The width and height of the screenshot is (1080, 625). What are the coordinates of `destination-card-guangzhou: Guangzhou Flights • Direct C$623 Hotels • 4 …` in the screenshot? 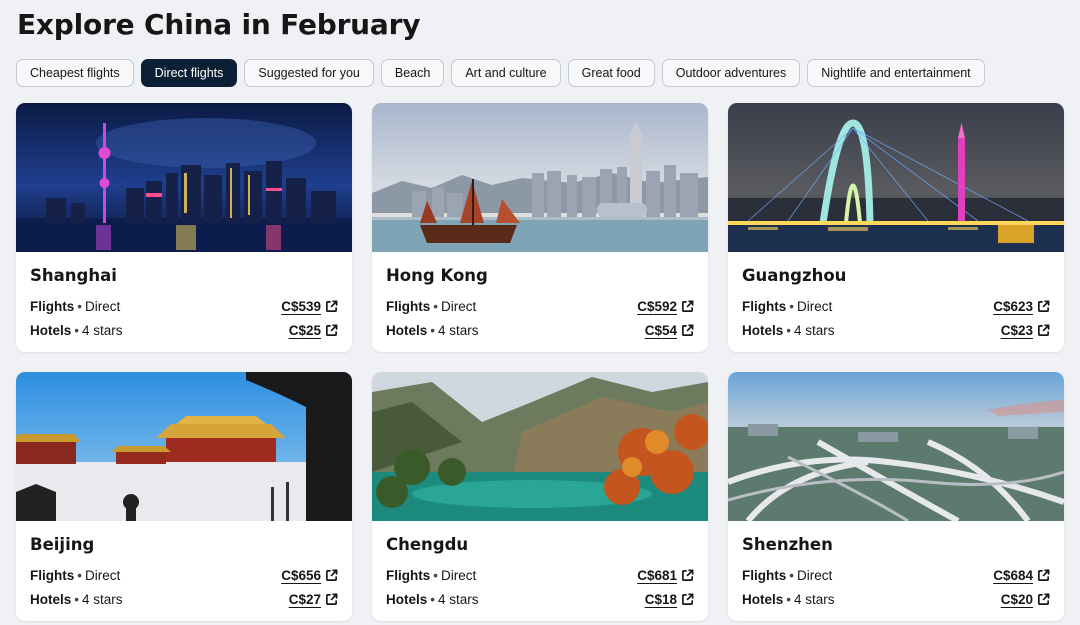 It's located at (896, 227).